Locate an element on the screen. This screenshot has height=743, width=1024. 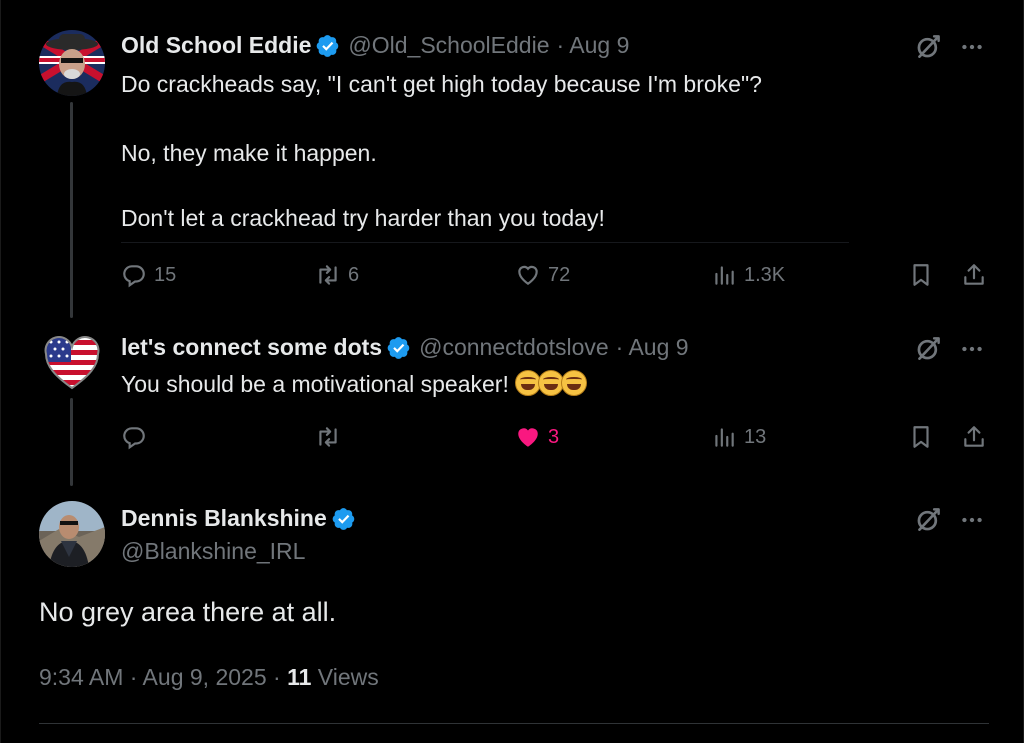
views-label: Views is located at coordinates (348, 677).